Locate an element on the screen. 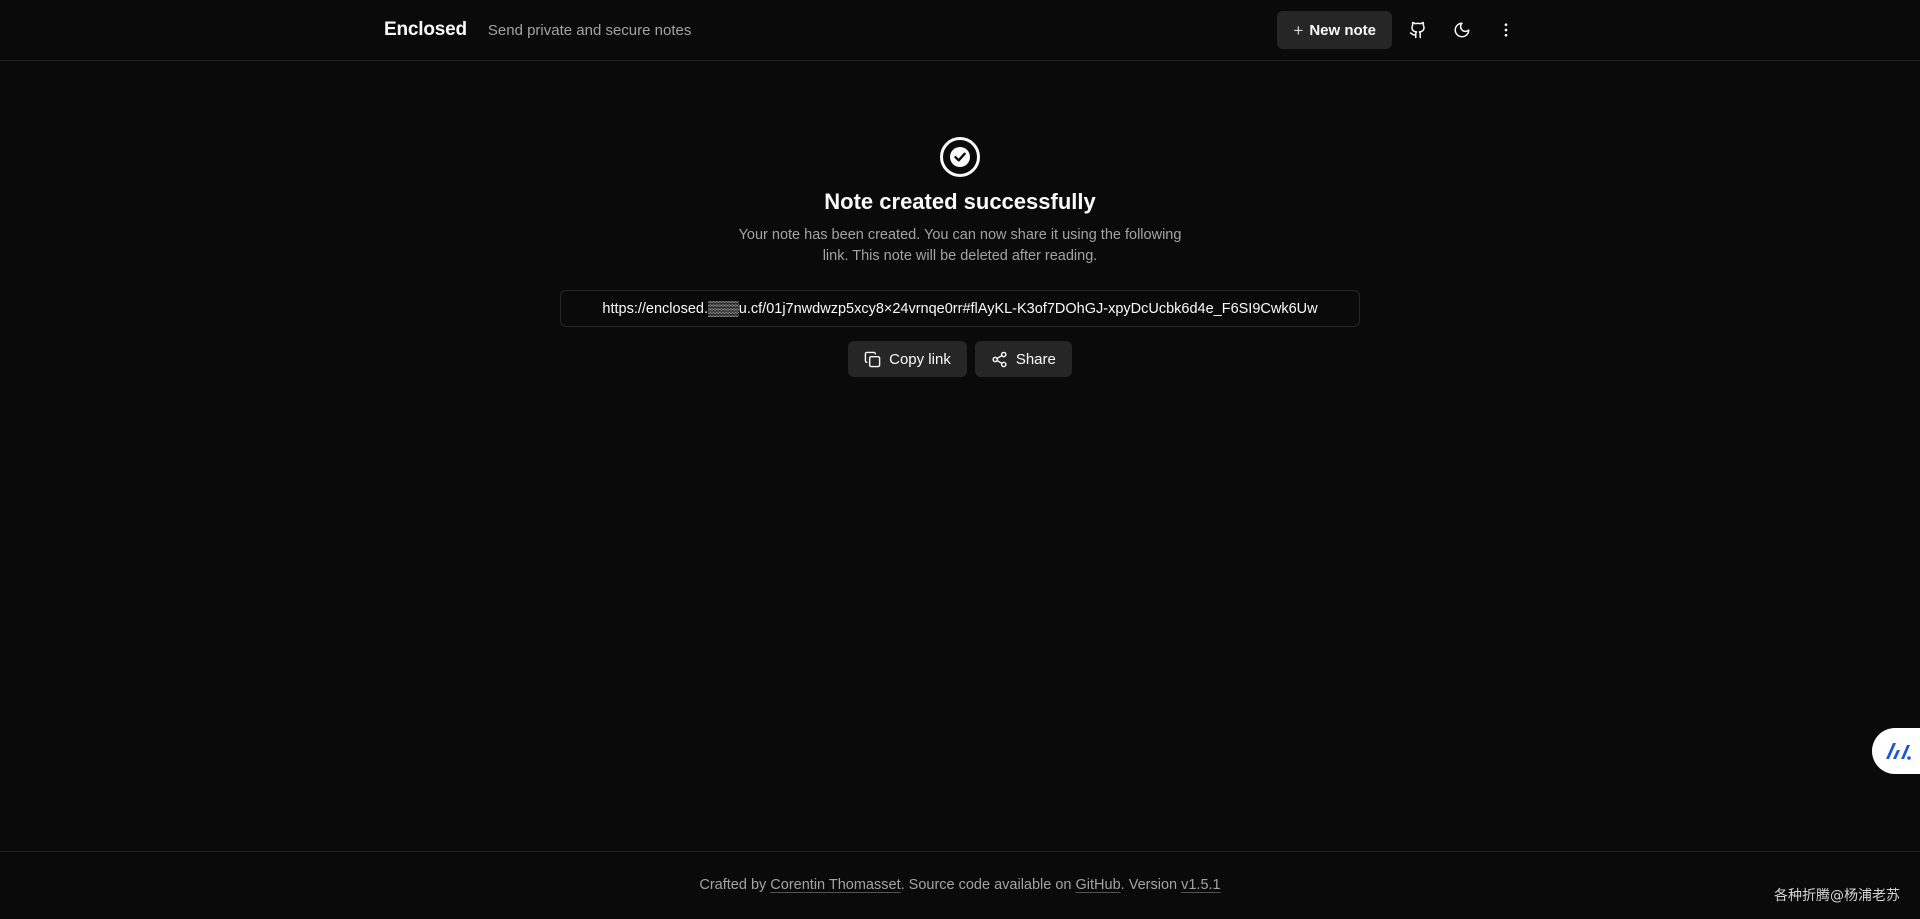 The width and height of the screenshot is (1920, 919). watermark-text: 各种折腾@杨浦老苏 is located at coordinates (1837, 896).